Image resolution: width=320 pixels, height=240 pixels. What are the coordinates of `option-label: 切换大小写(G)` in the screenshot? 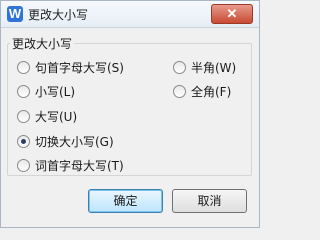 It's located at (74, 142).